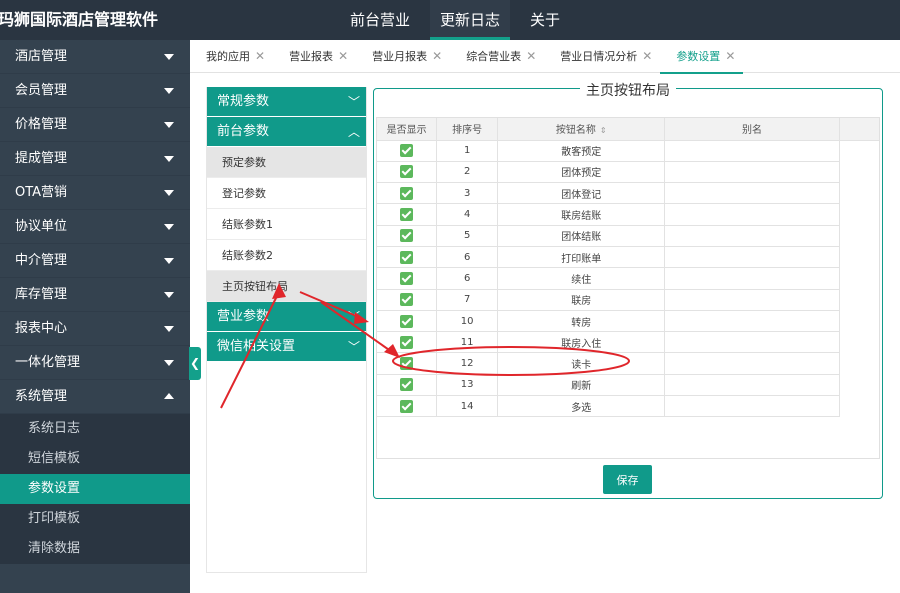  I want to click on topnav-frontdesk: 前台营业, so click(380, 20).